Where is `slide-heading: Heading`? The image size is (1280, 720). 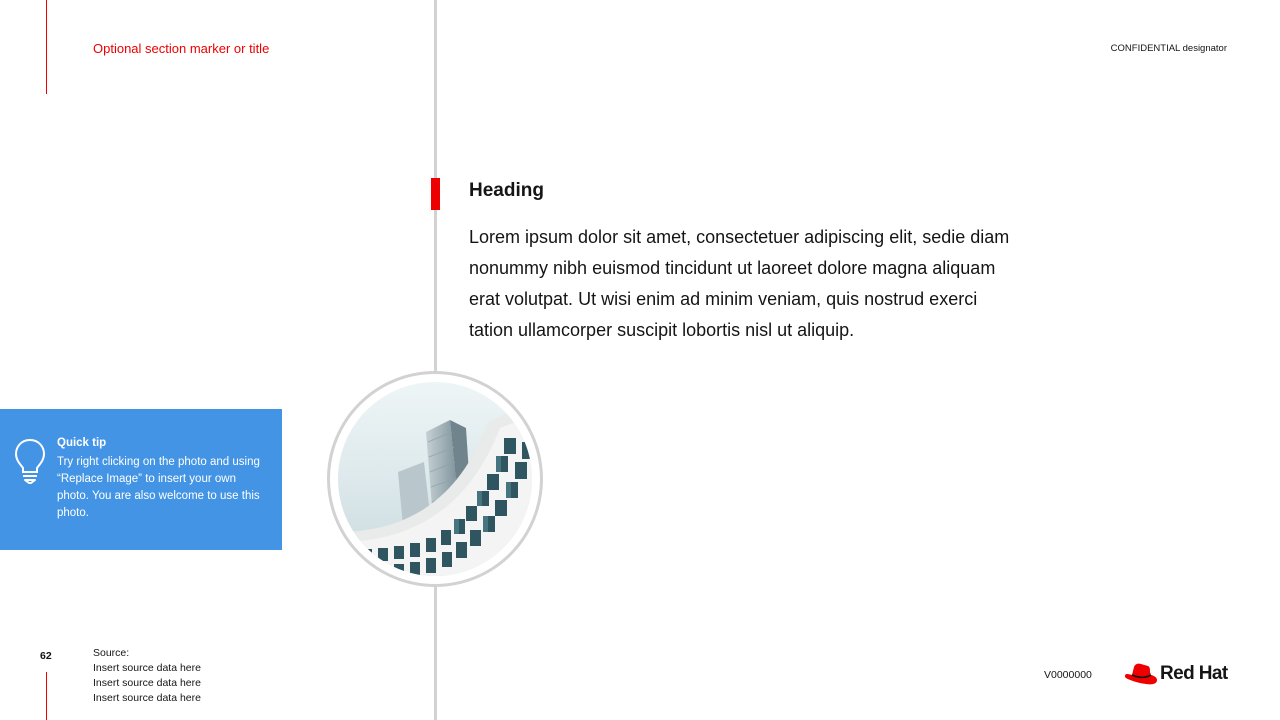
slide-heading: Heading is located at coordinates (506, 191).